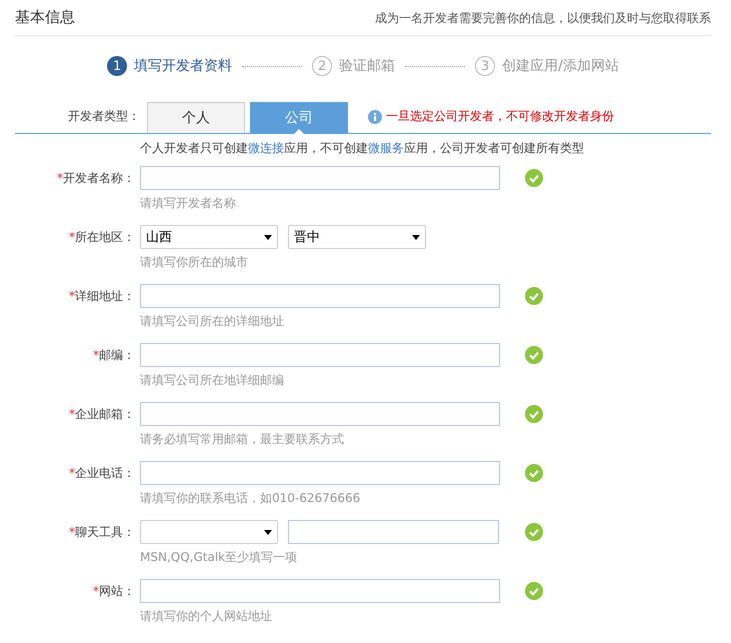  What do you see at coordinates (386, 147) in the screenshot?
I see `note-link: 微服务` at bounding box center [386, 147].